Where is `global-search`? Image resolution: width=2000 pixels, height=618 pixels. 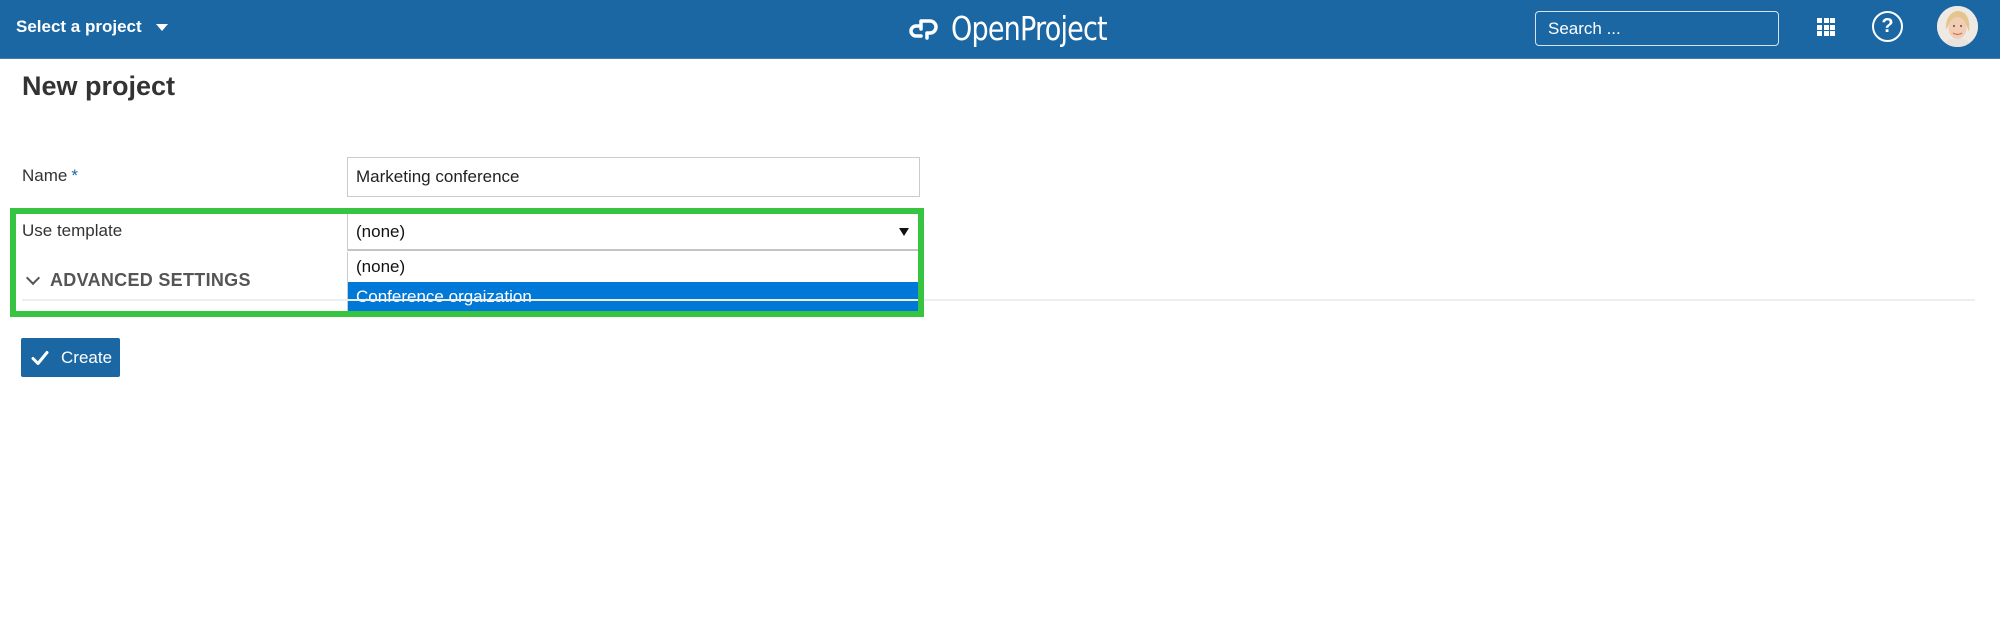 global-search is located at coordinates (1657, 28).